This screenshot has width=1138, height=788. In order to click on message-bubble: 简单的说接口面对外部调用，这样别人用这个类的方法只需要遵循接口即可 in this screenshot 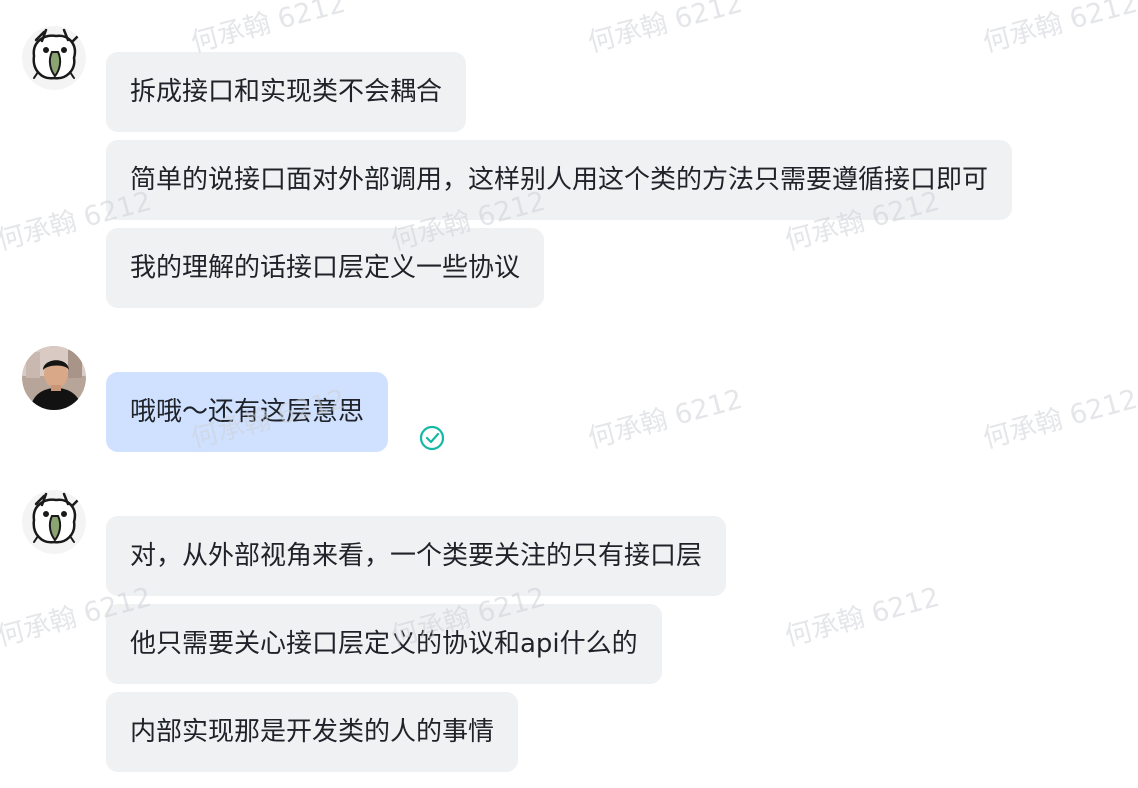, I will do `click(559, 180)`.